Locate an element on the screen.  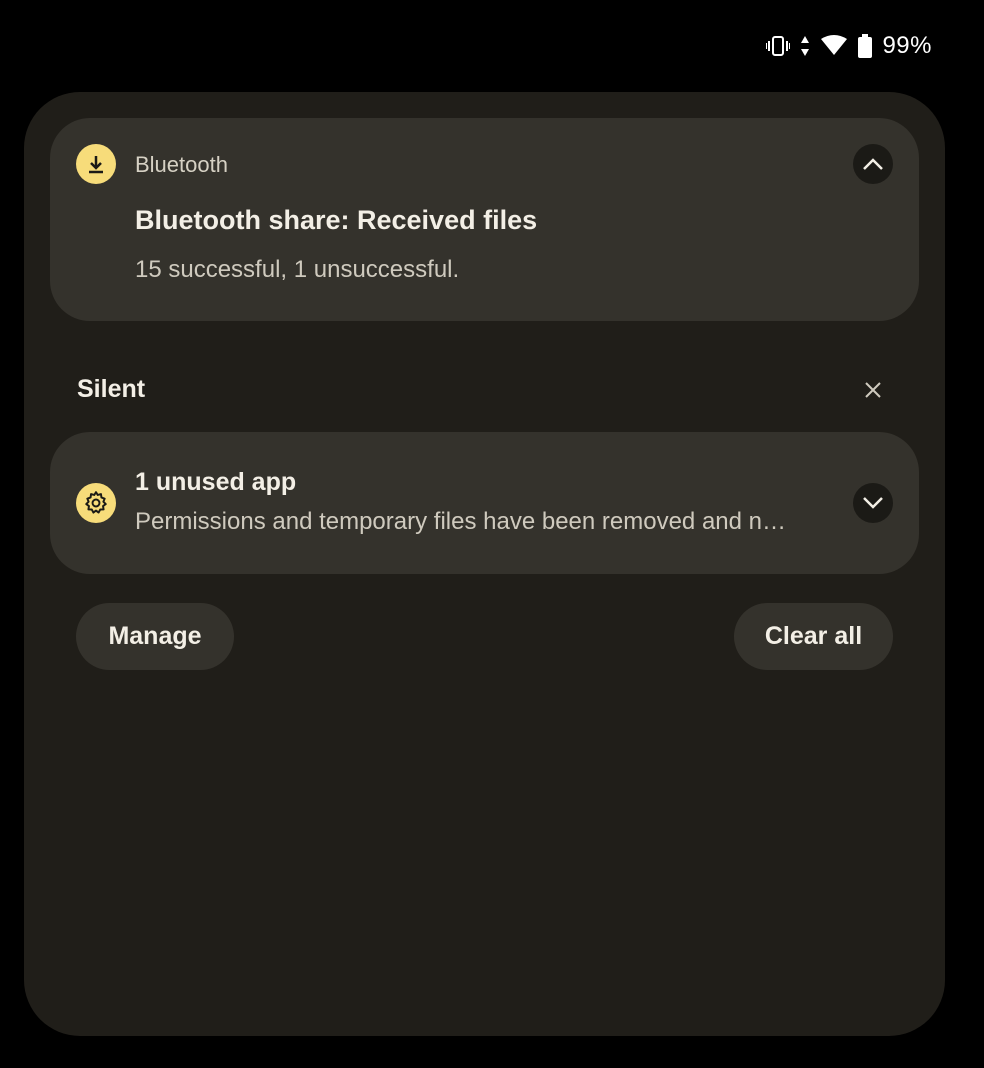
battery-icon is located at coordinates (865, 46).